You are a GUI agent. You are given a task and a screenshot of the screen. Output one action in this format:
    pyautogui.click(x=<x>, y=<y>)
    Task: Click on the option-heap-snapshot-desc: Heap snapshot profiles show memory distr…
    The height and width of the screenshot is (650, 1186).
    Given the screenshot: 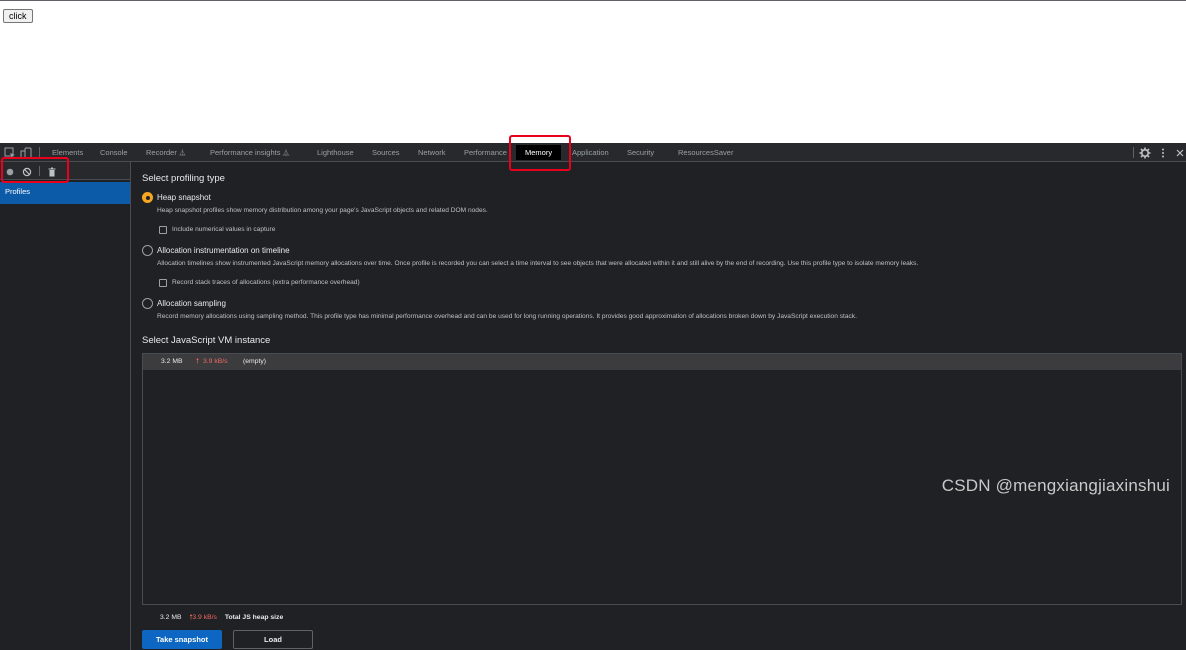 What is the action you would take?
    pyautogui.click(x=322, y=210)
    